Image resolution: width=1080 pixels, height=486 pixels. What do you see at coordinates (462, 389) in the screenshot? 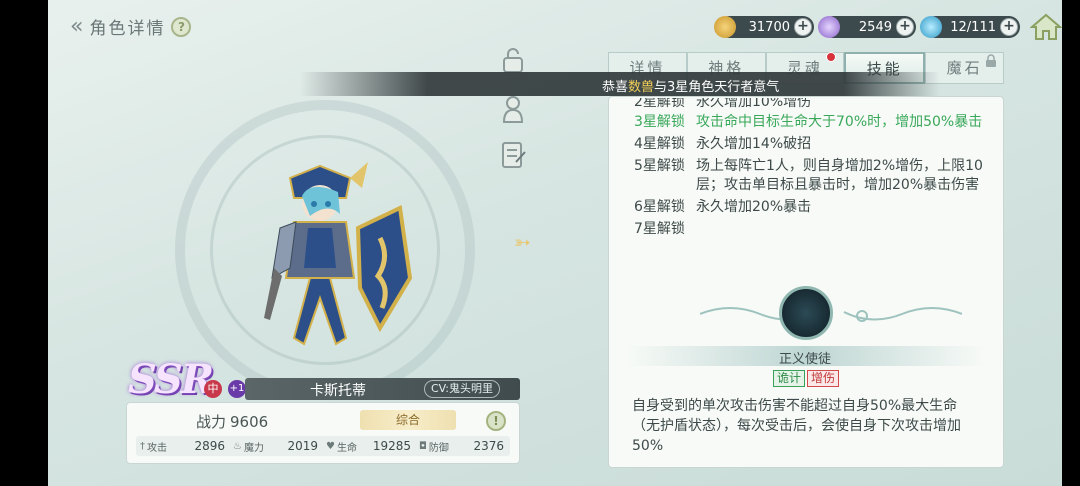
I see `cv-label: CV:鬼头明里` at bounding box center [462, 389].